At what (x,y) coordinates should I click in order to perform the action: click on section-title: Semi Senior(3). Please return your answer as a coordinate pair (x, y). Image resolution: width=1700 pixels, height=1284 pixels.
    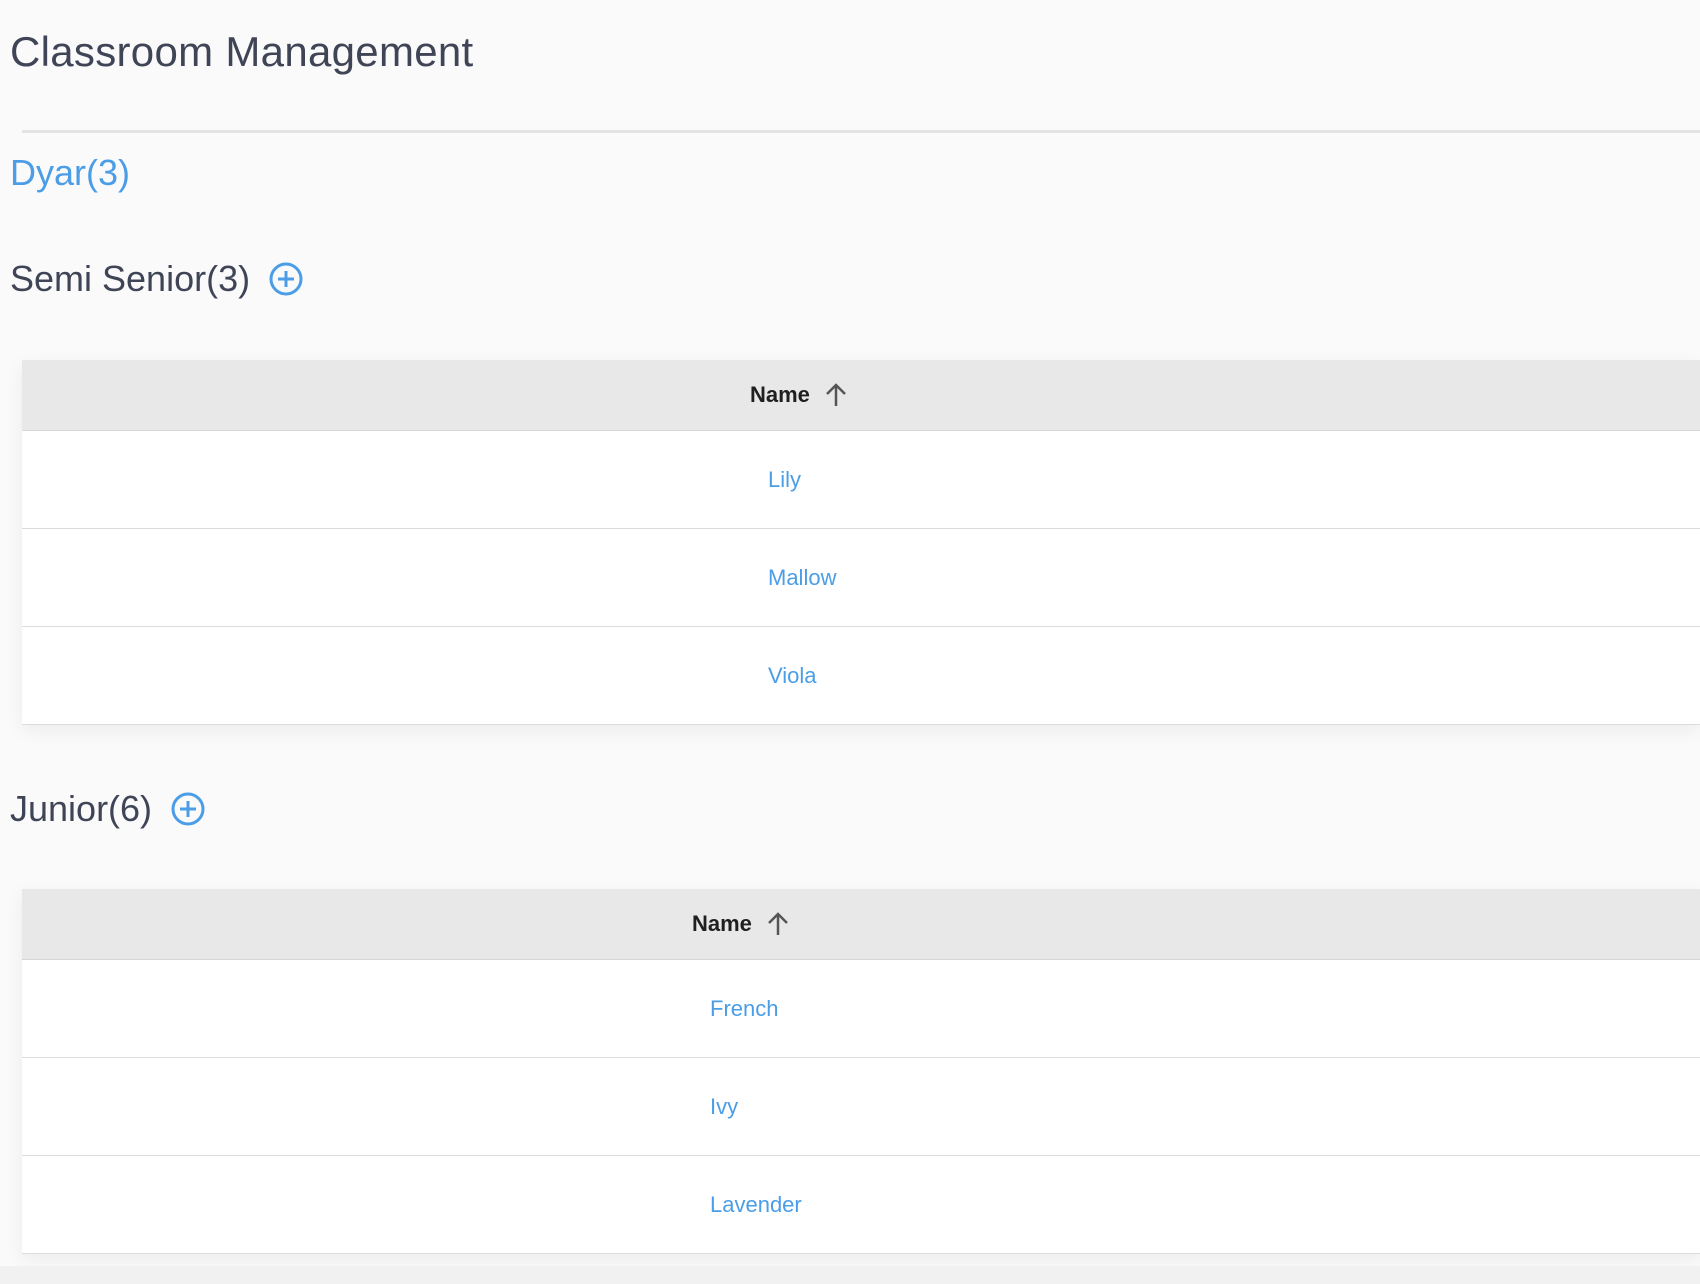
    Looking at the image, I should click on (130, 278).